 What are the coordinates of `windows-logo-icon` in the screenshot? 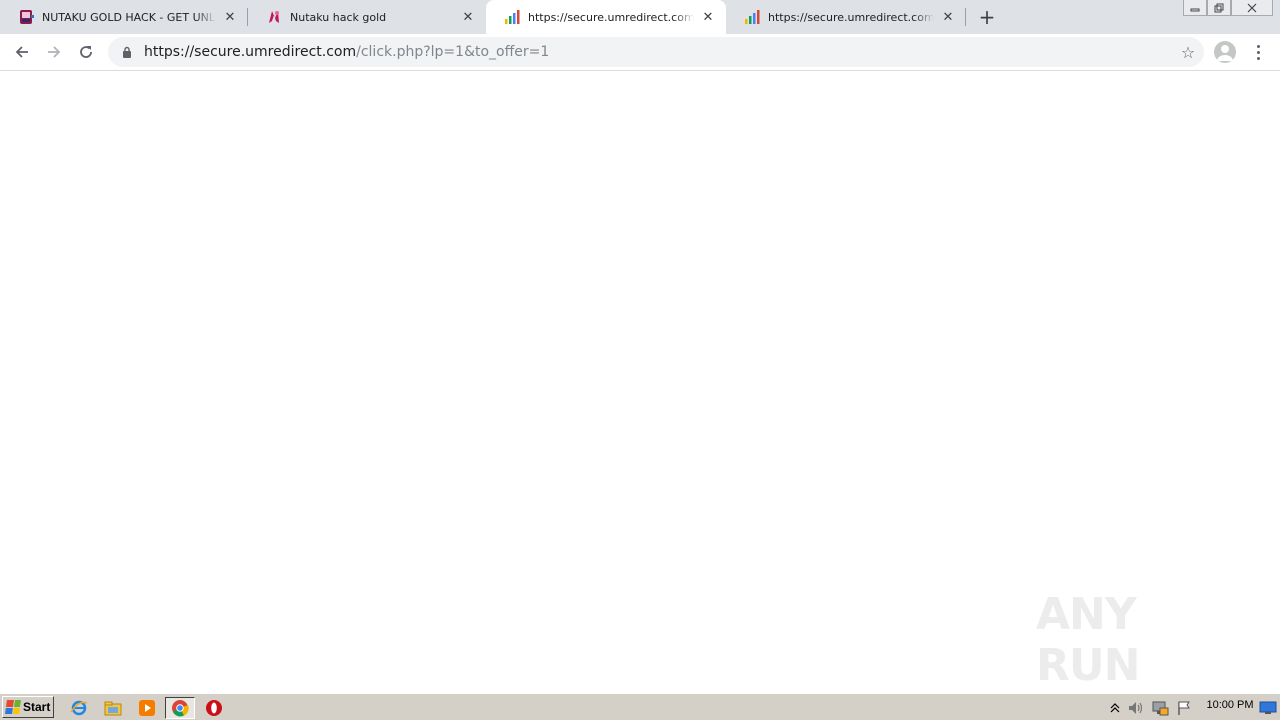 It's located at (13, 707).